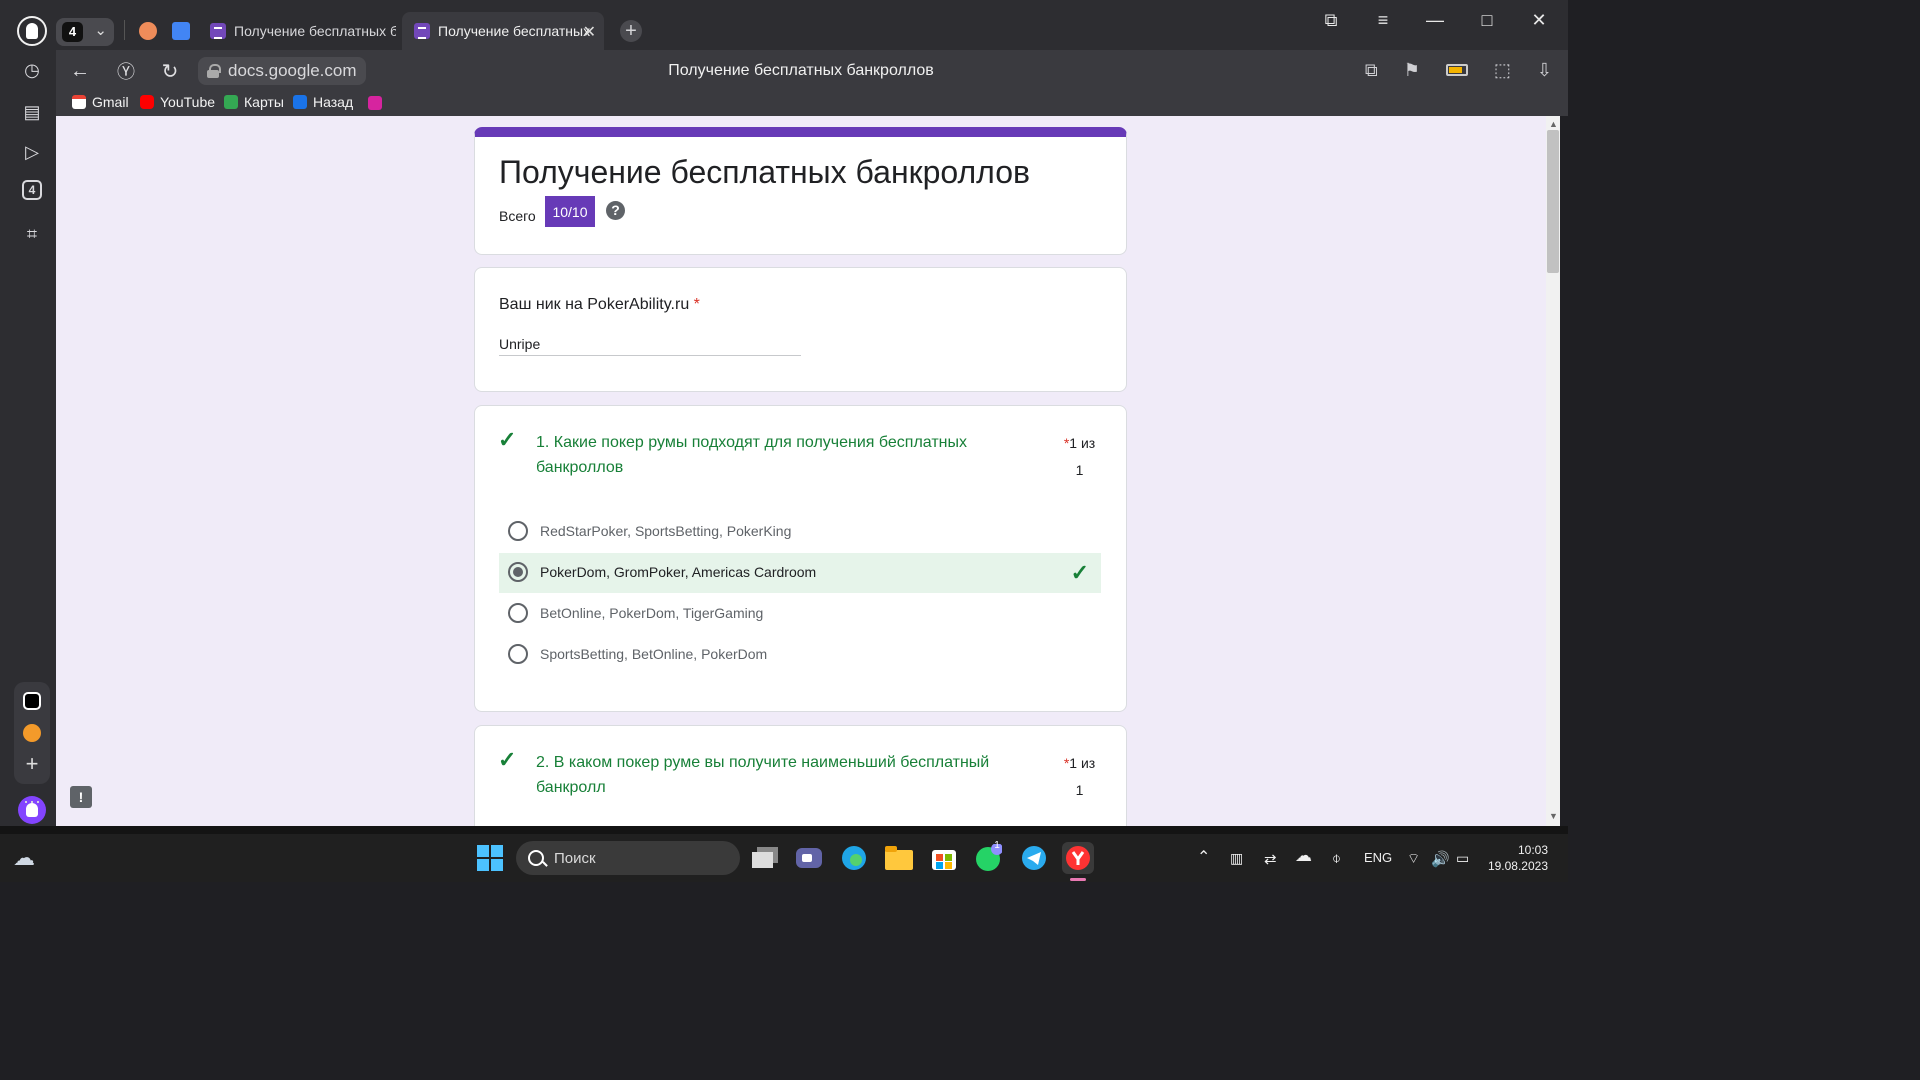 This screenshot has height=1080, width=1920. Describe the element at coordinates (594, 304) in the screenshot. I see `nick-question-text: Ваш ник на PokerAbility.ru` at that location.